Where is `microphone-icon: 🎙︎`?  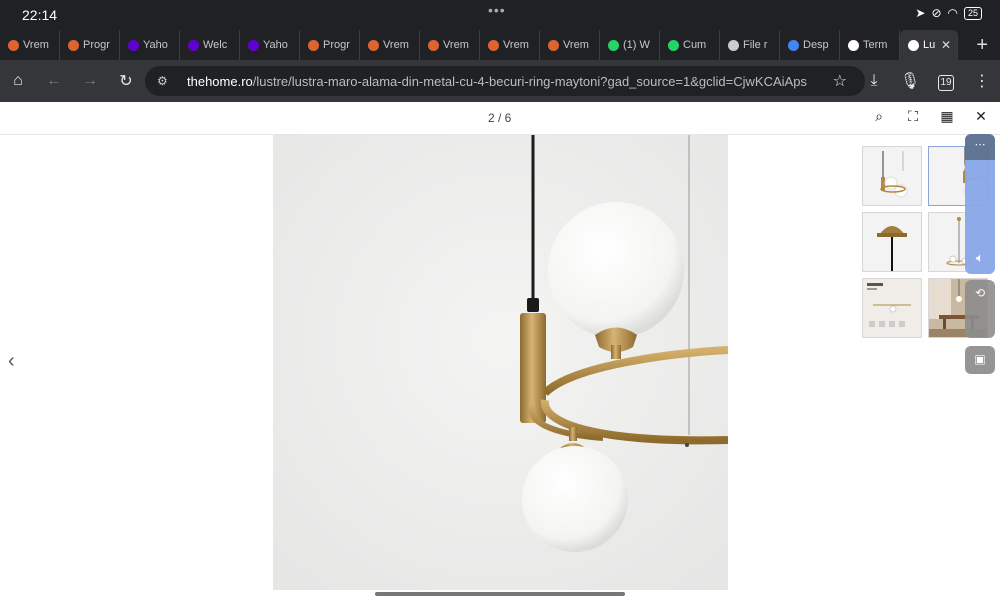
microphone-icon: 🎙︎ is located at coordinates (910, 81).